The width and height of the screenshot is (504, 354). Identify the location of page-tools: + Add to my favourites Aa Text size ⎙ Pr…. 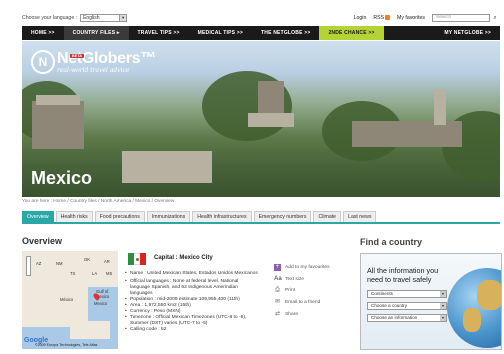
(313, 291).